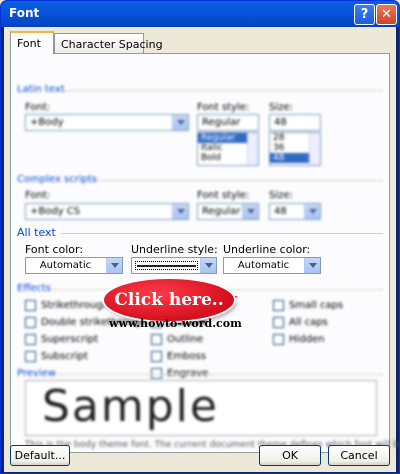 This screenshot has height=474, width=400. Describe the element at coordinates (295, 149) in the screenshot. I see `latin-size-list: 28 36 48` at that location.